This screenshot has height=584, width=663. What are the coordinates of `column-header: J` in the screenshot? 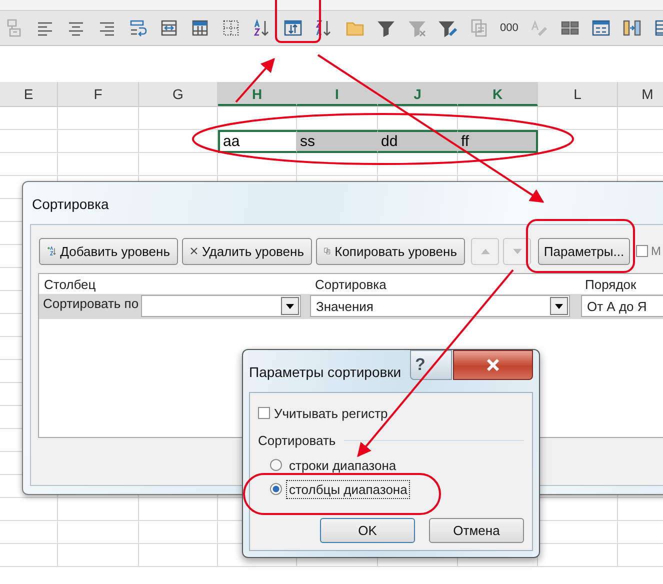 It's located at (418, 94).